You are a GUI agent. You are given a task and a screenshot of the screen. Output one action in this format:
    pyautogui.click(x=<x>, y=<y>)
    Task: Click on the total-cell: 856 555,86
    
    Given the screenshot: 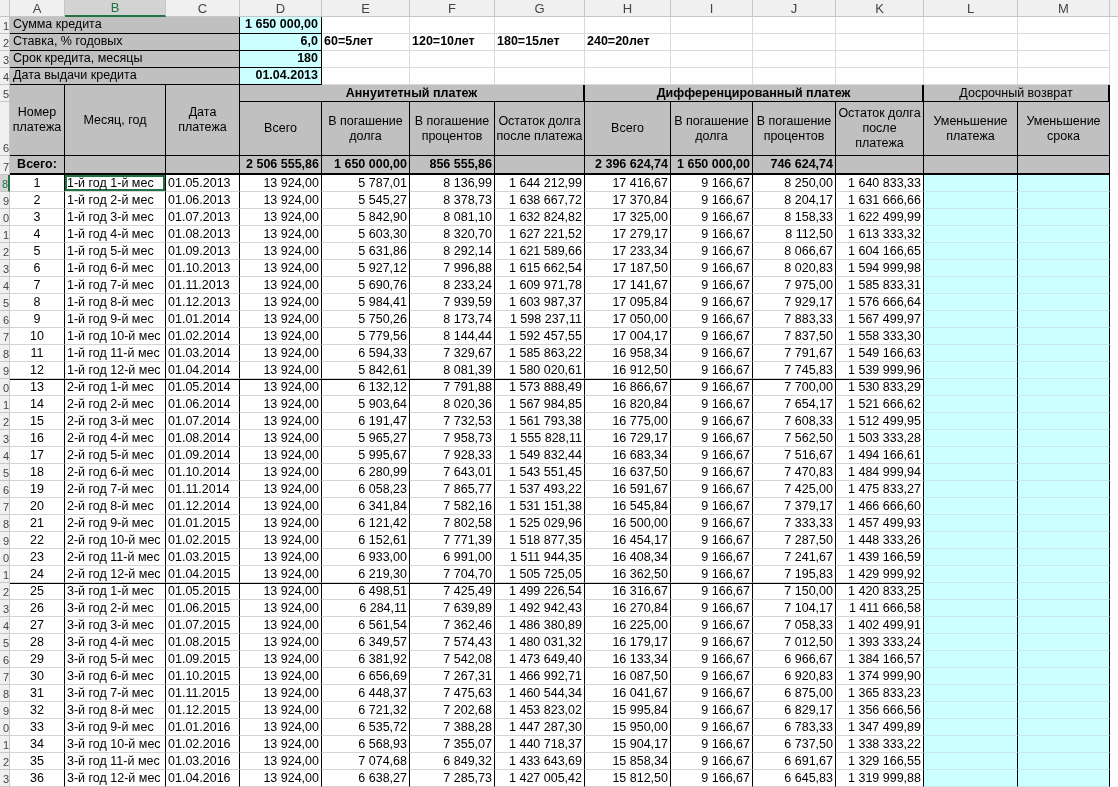 What is the action you would take?
    pyautogui.click(x=452, y=165)
    